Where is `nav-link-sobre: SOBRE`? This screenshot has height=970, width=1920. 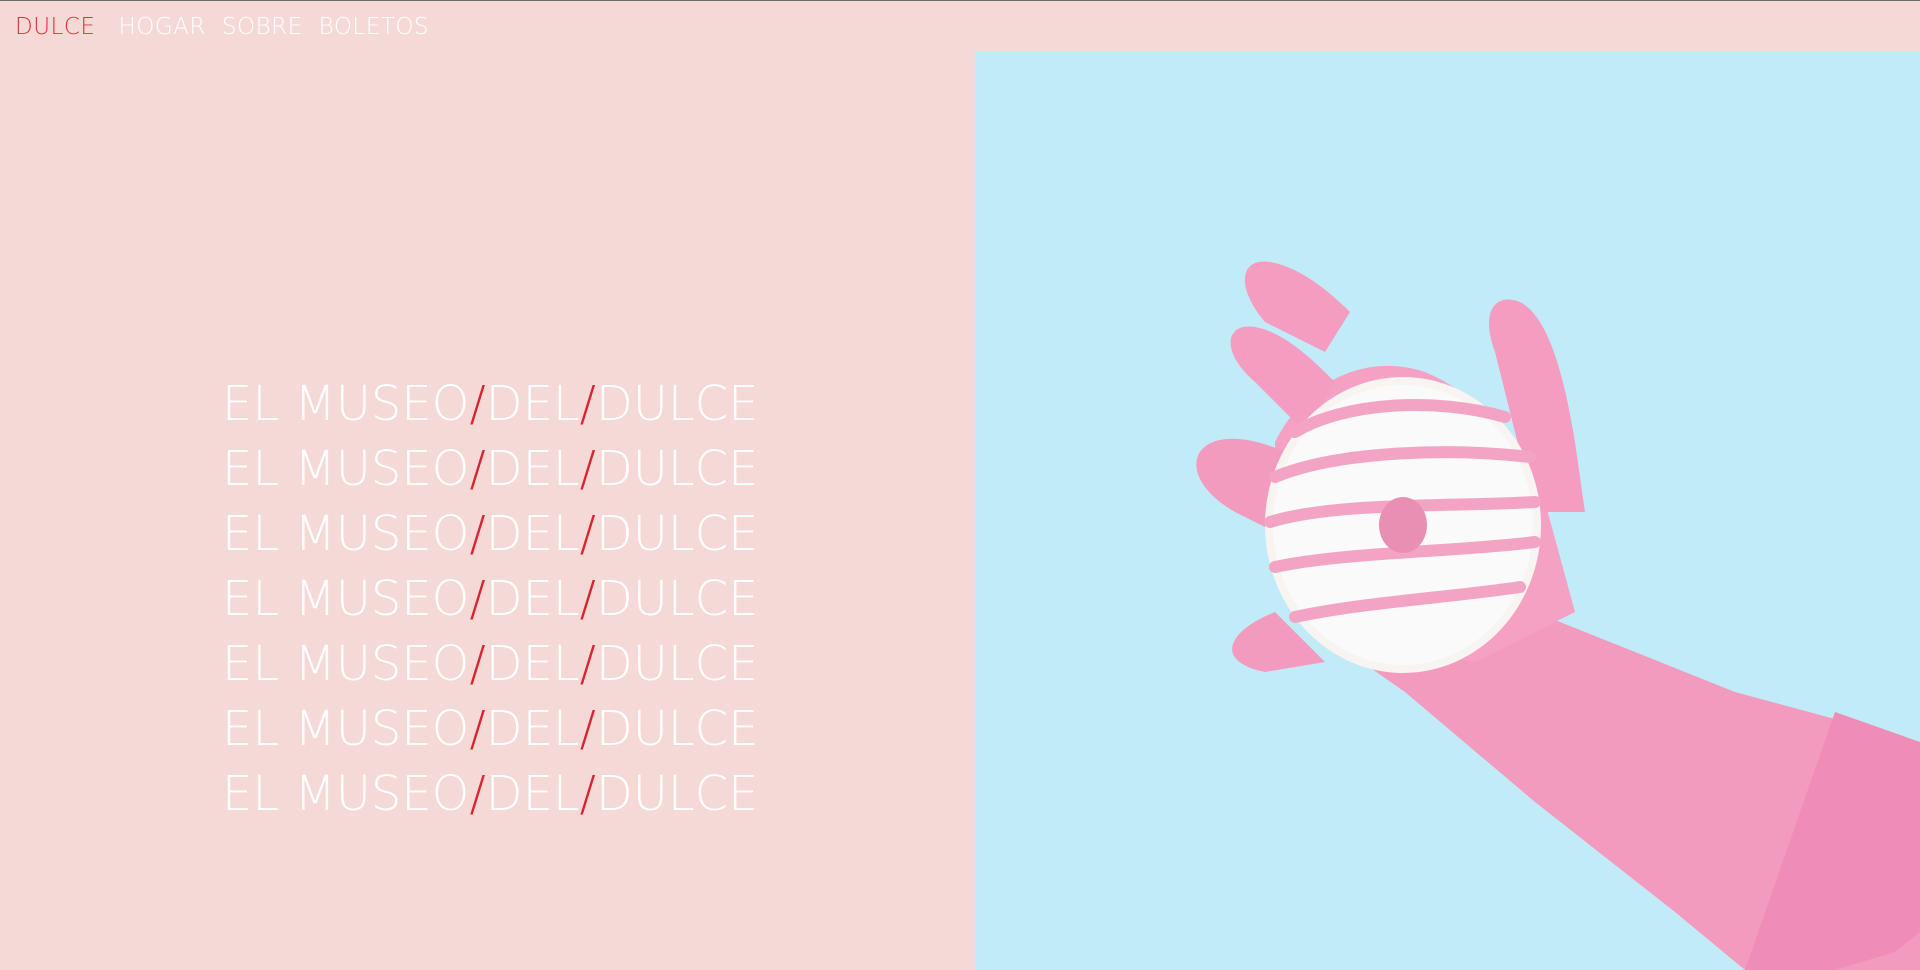 nav-link-sobre: SOBRE is located at coordinates (262, 27).